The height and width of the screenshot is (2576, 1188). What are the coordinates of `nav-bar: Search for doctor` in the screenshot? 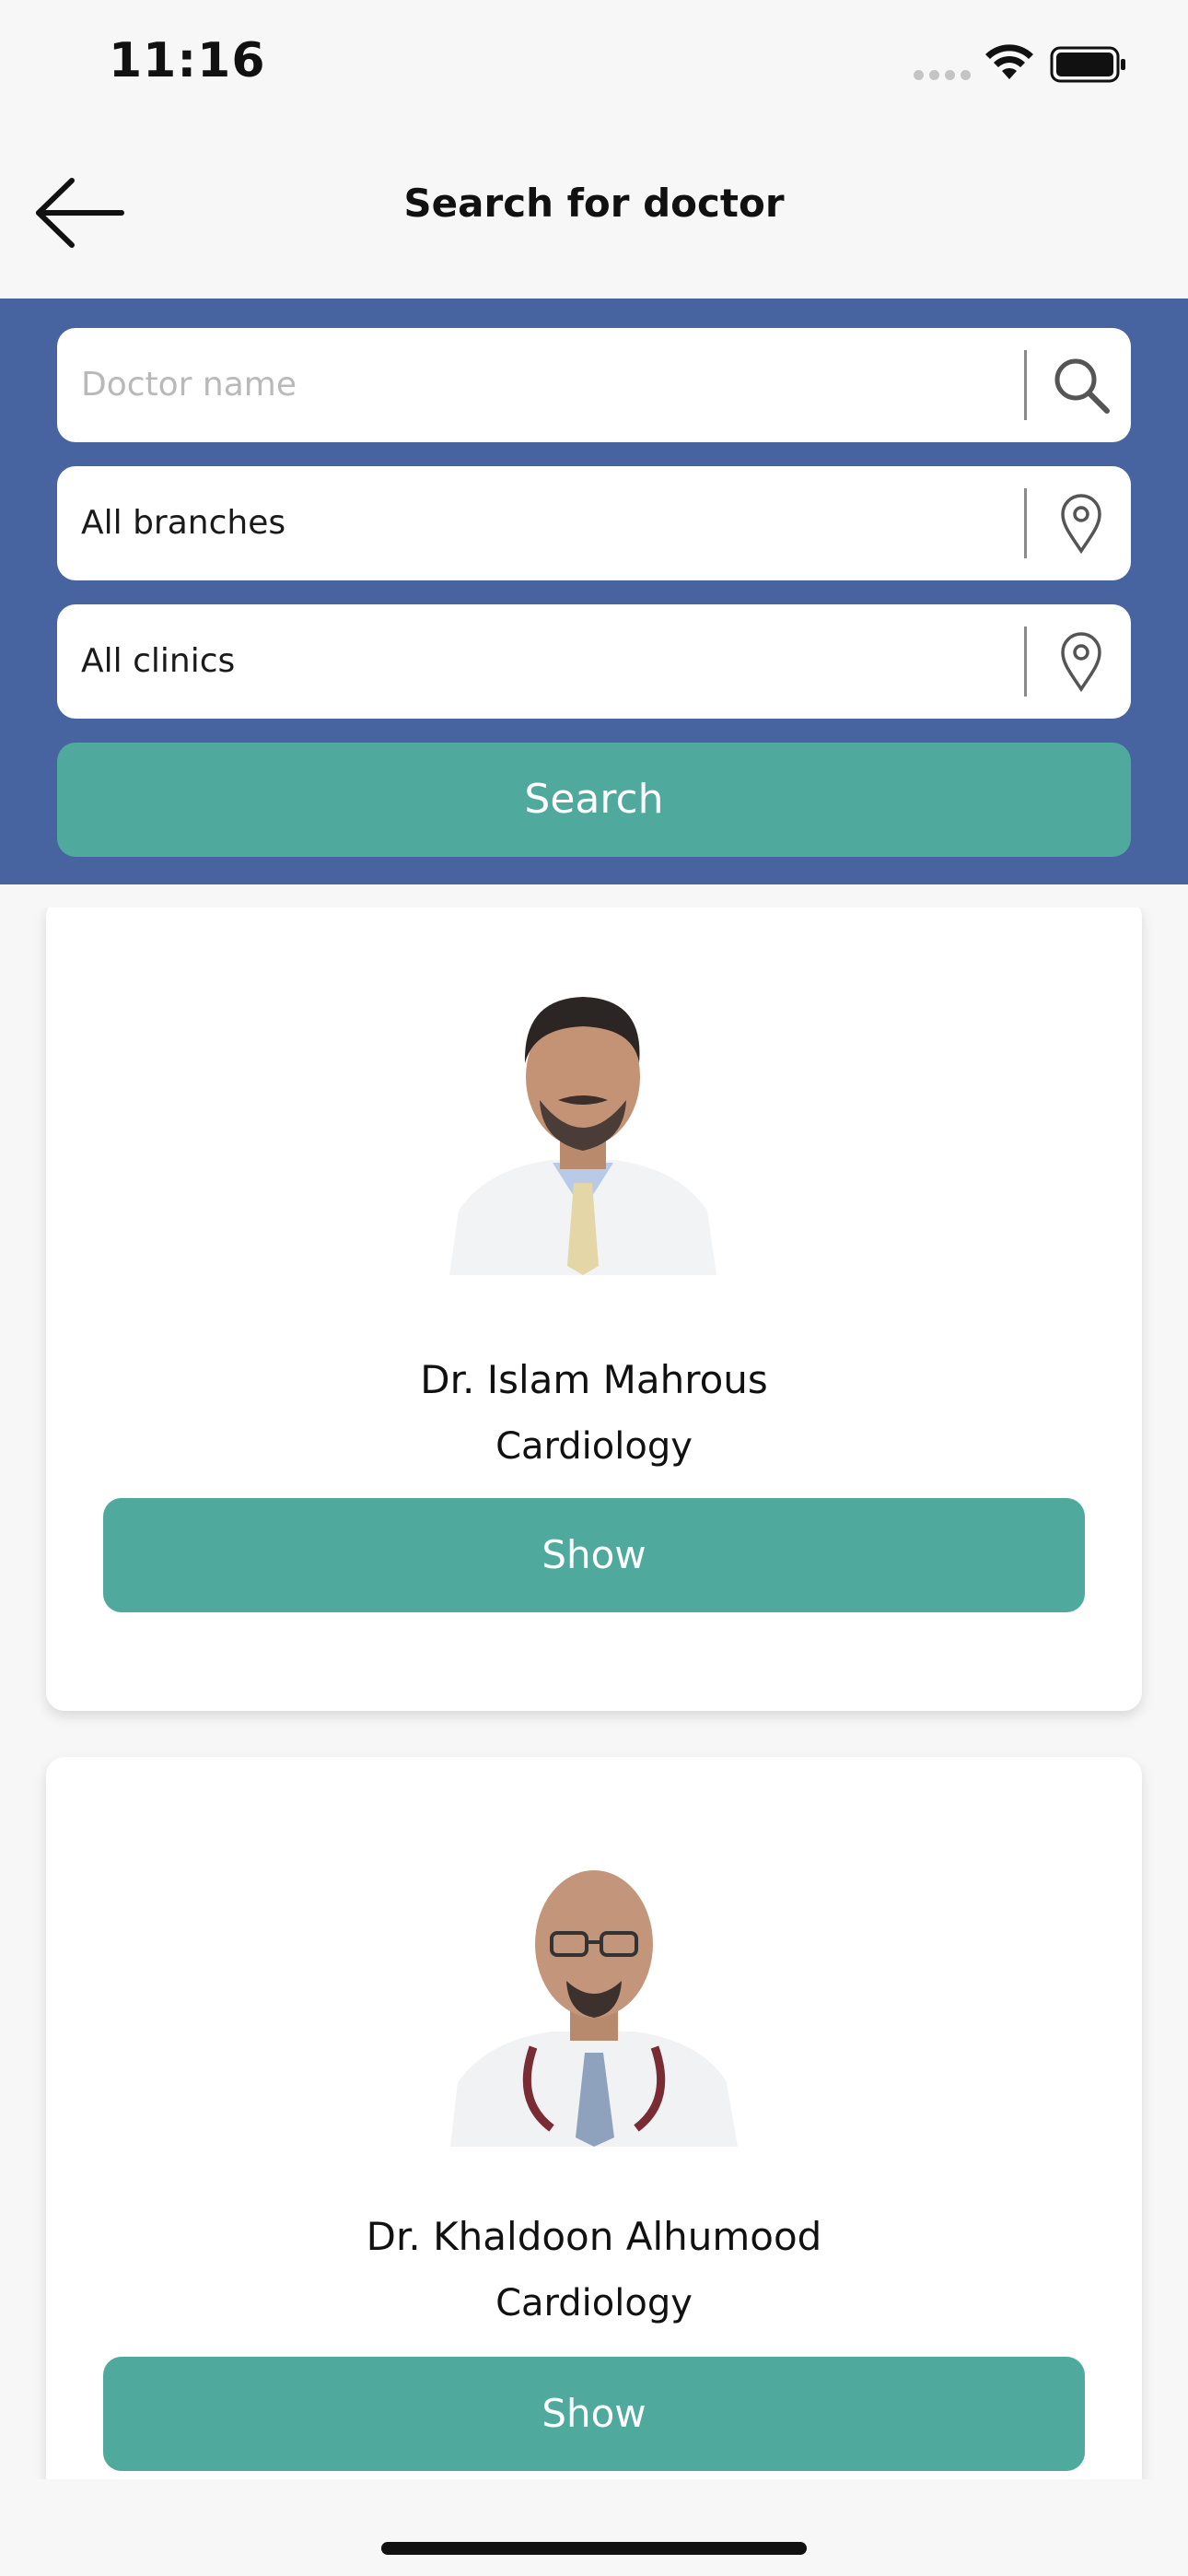 It's located at (594, 214).